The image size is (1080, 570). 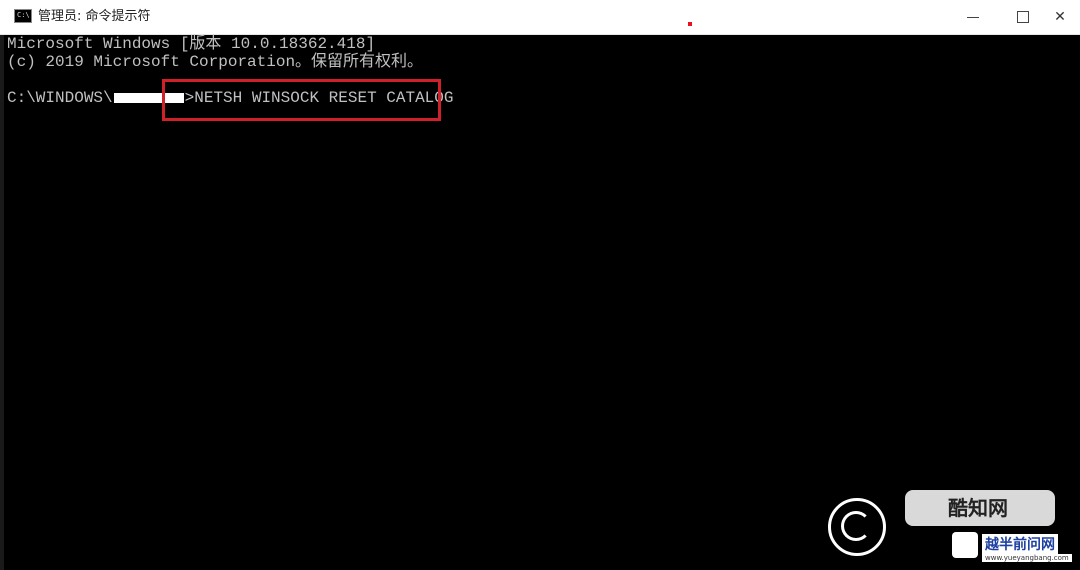 I want to click on window-title: 管理员: 命令提示符, so click(x=94, y=16).